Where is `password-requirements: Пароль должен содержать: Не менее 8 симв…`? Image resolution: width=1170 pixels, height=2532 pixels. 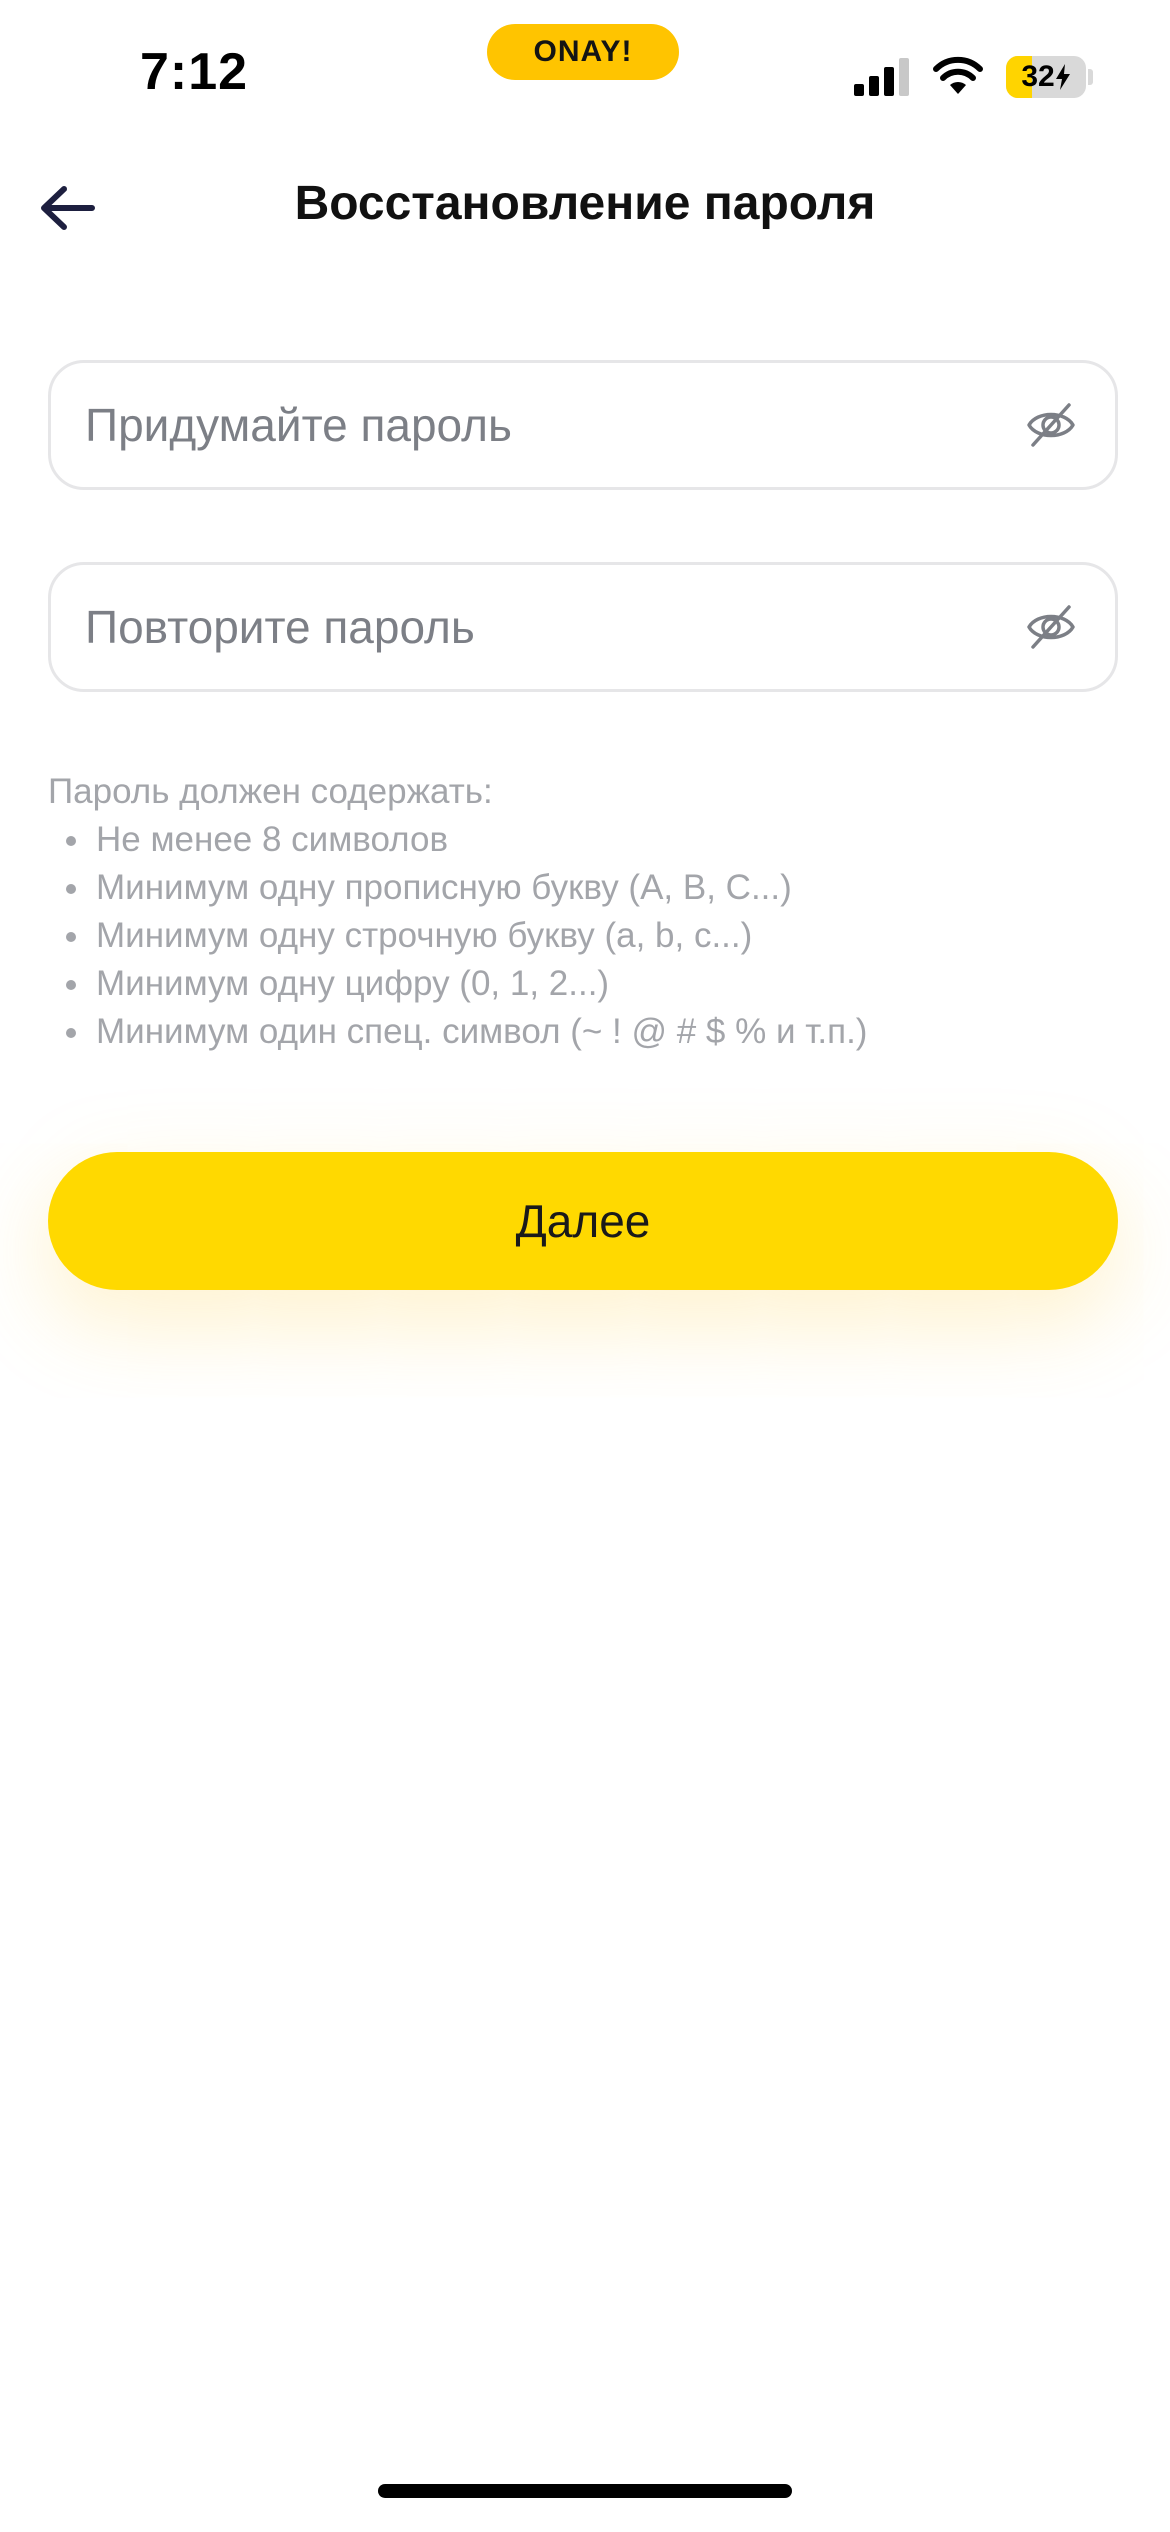 password-requirements: Пароль должен содержать: Не менее 8 симв… is located at coordinates (583, 912).